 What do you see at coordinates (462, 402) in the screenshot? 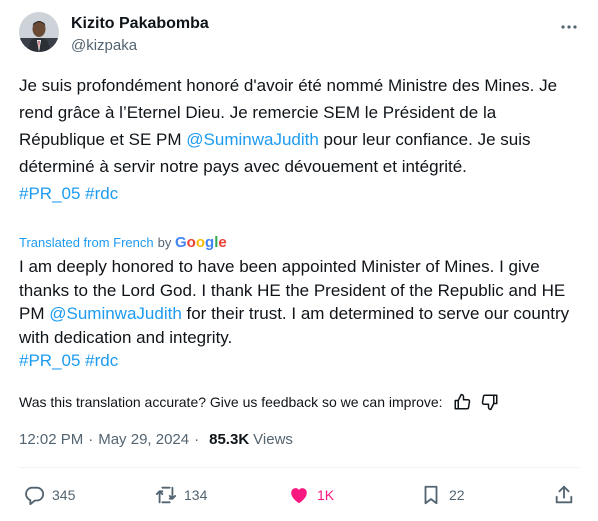
I see `thumbs-up-icon` at bounding box center [462, 402].